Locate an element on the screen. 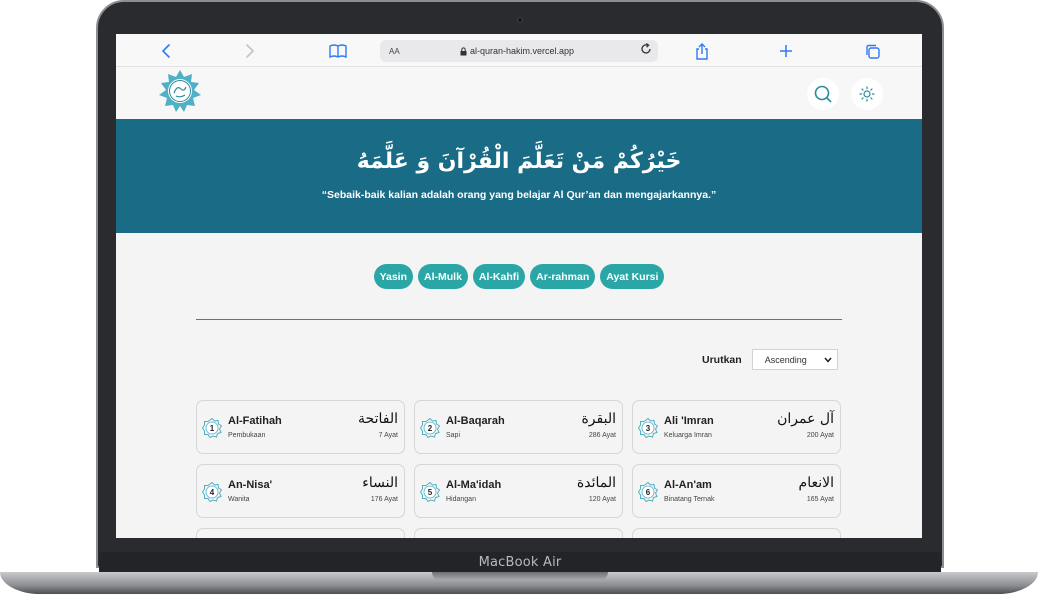  number-badge: 1 is located at coordinates (212, 428).